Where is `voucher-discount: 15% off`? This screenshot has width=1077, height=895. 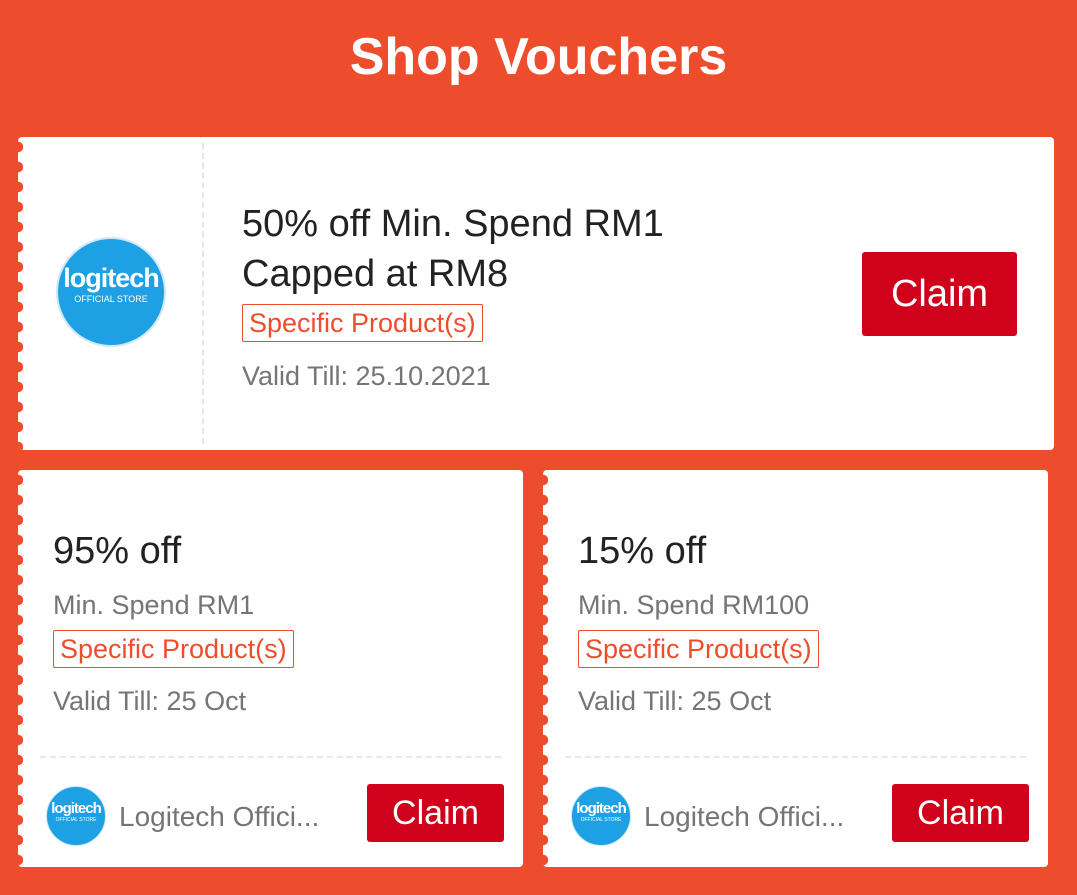
voucher-discount: 15% off is located at coordinates (642, 551).